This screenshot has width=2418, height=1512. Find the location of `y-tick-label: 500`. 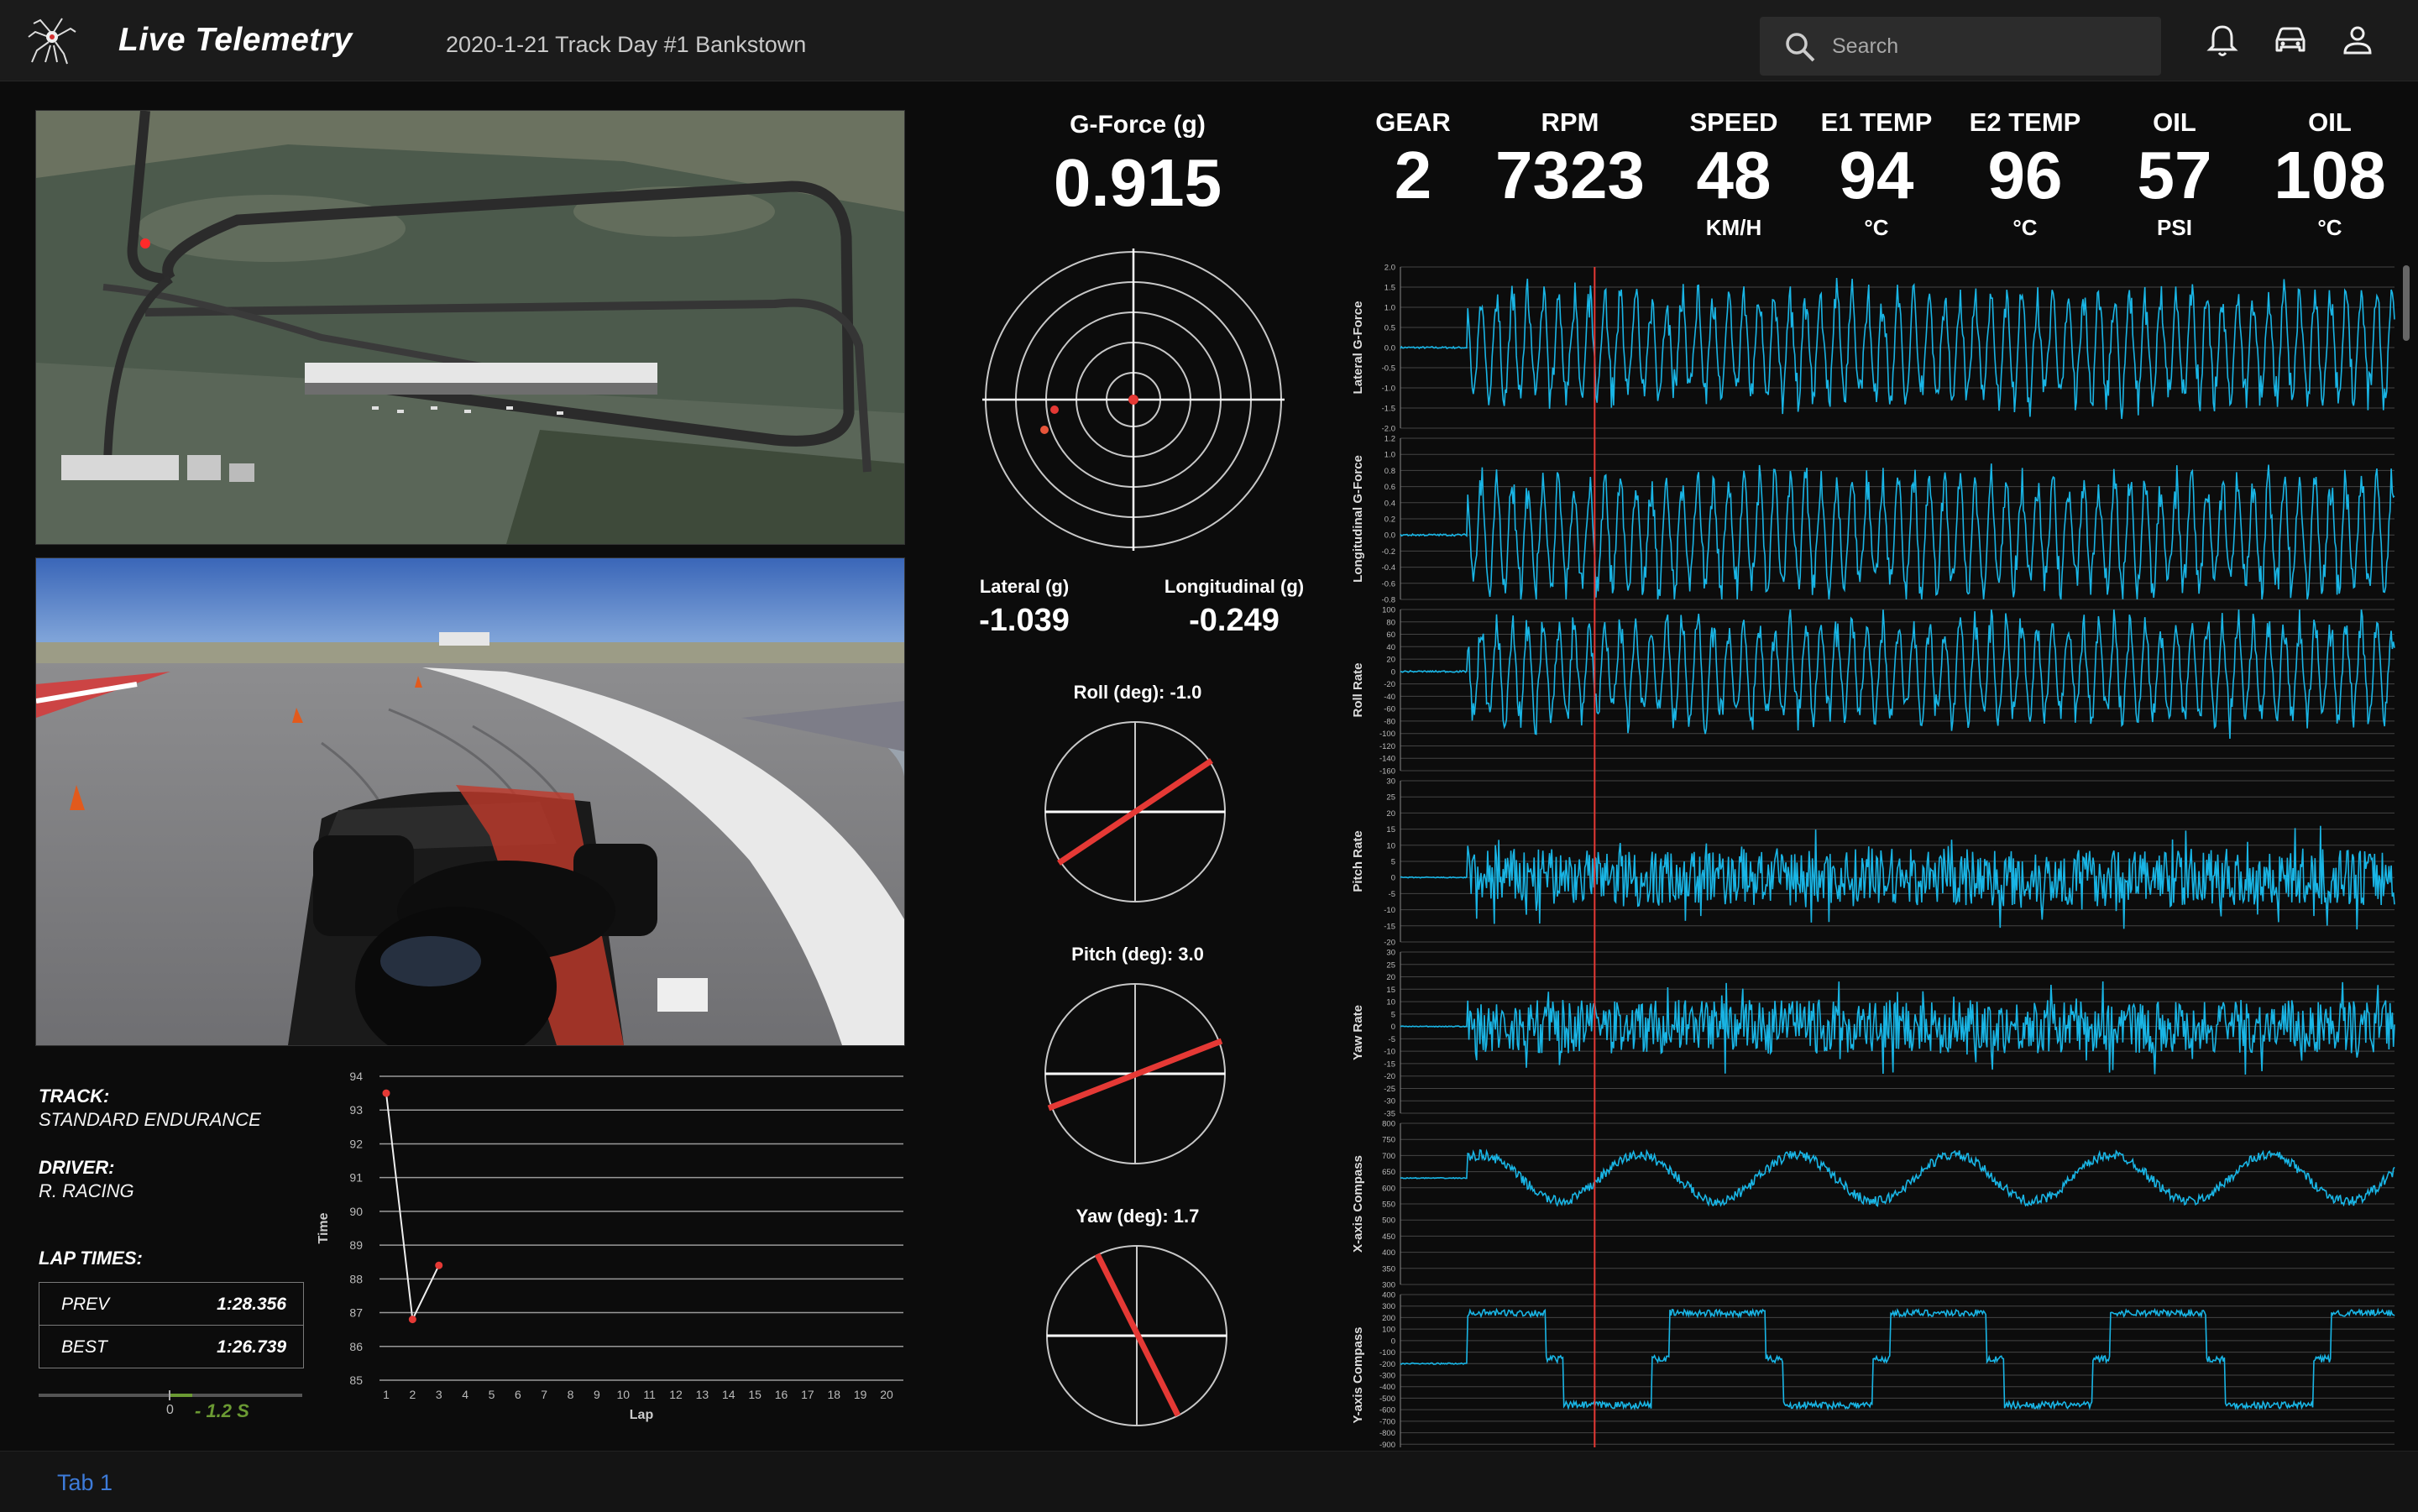

y-tick-label: 500 is located at coordinates (1388, 1221).